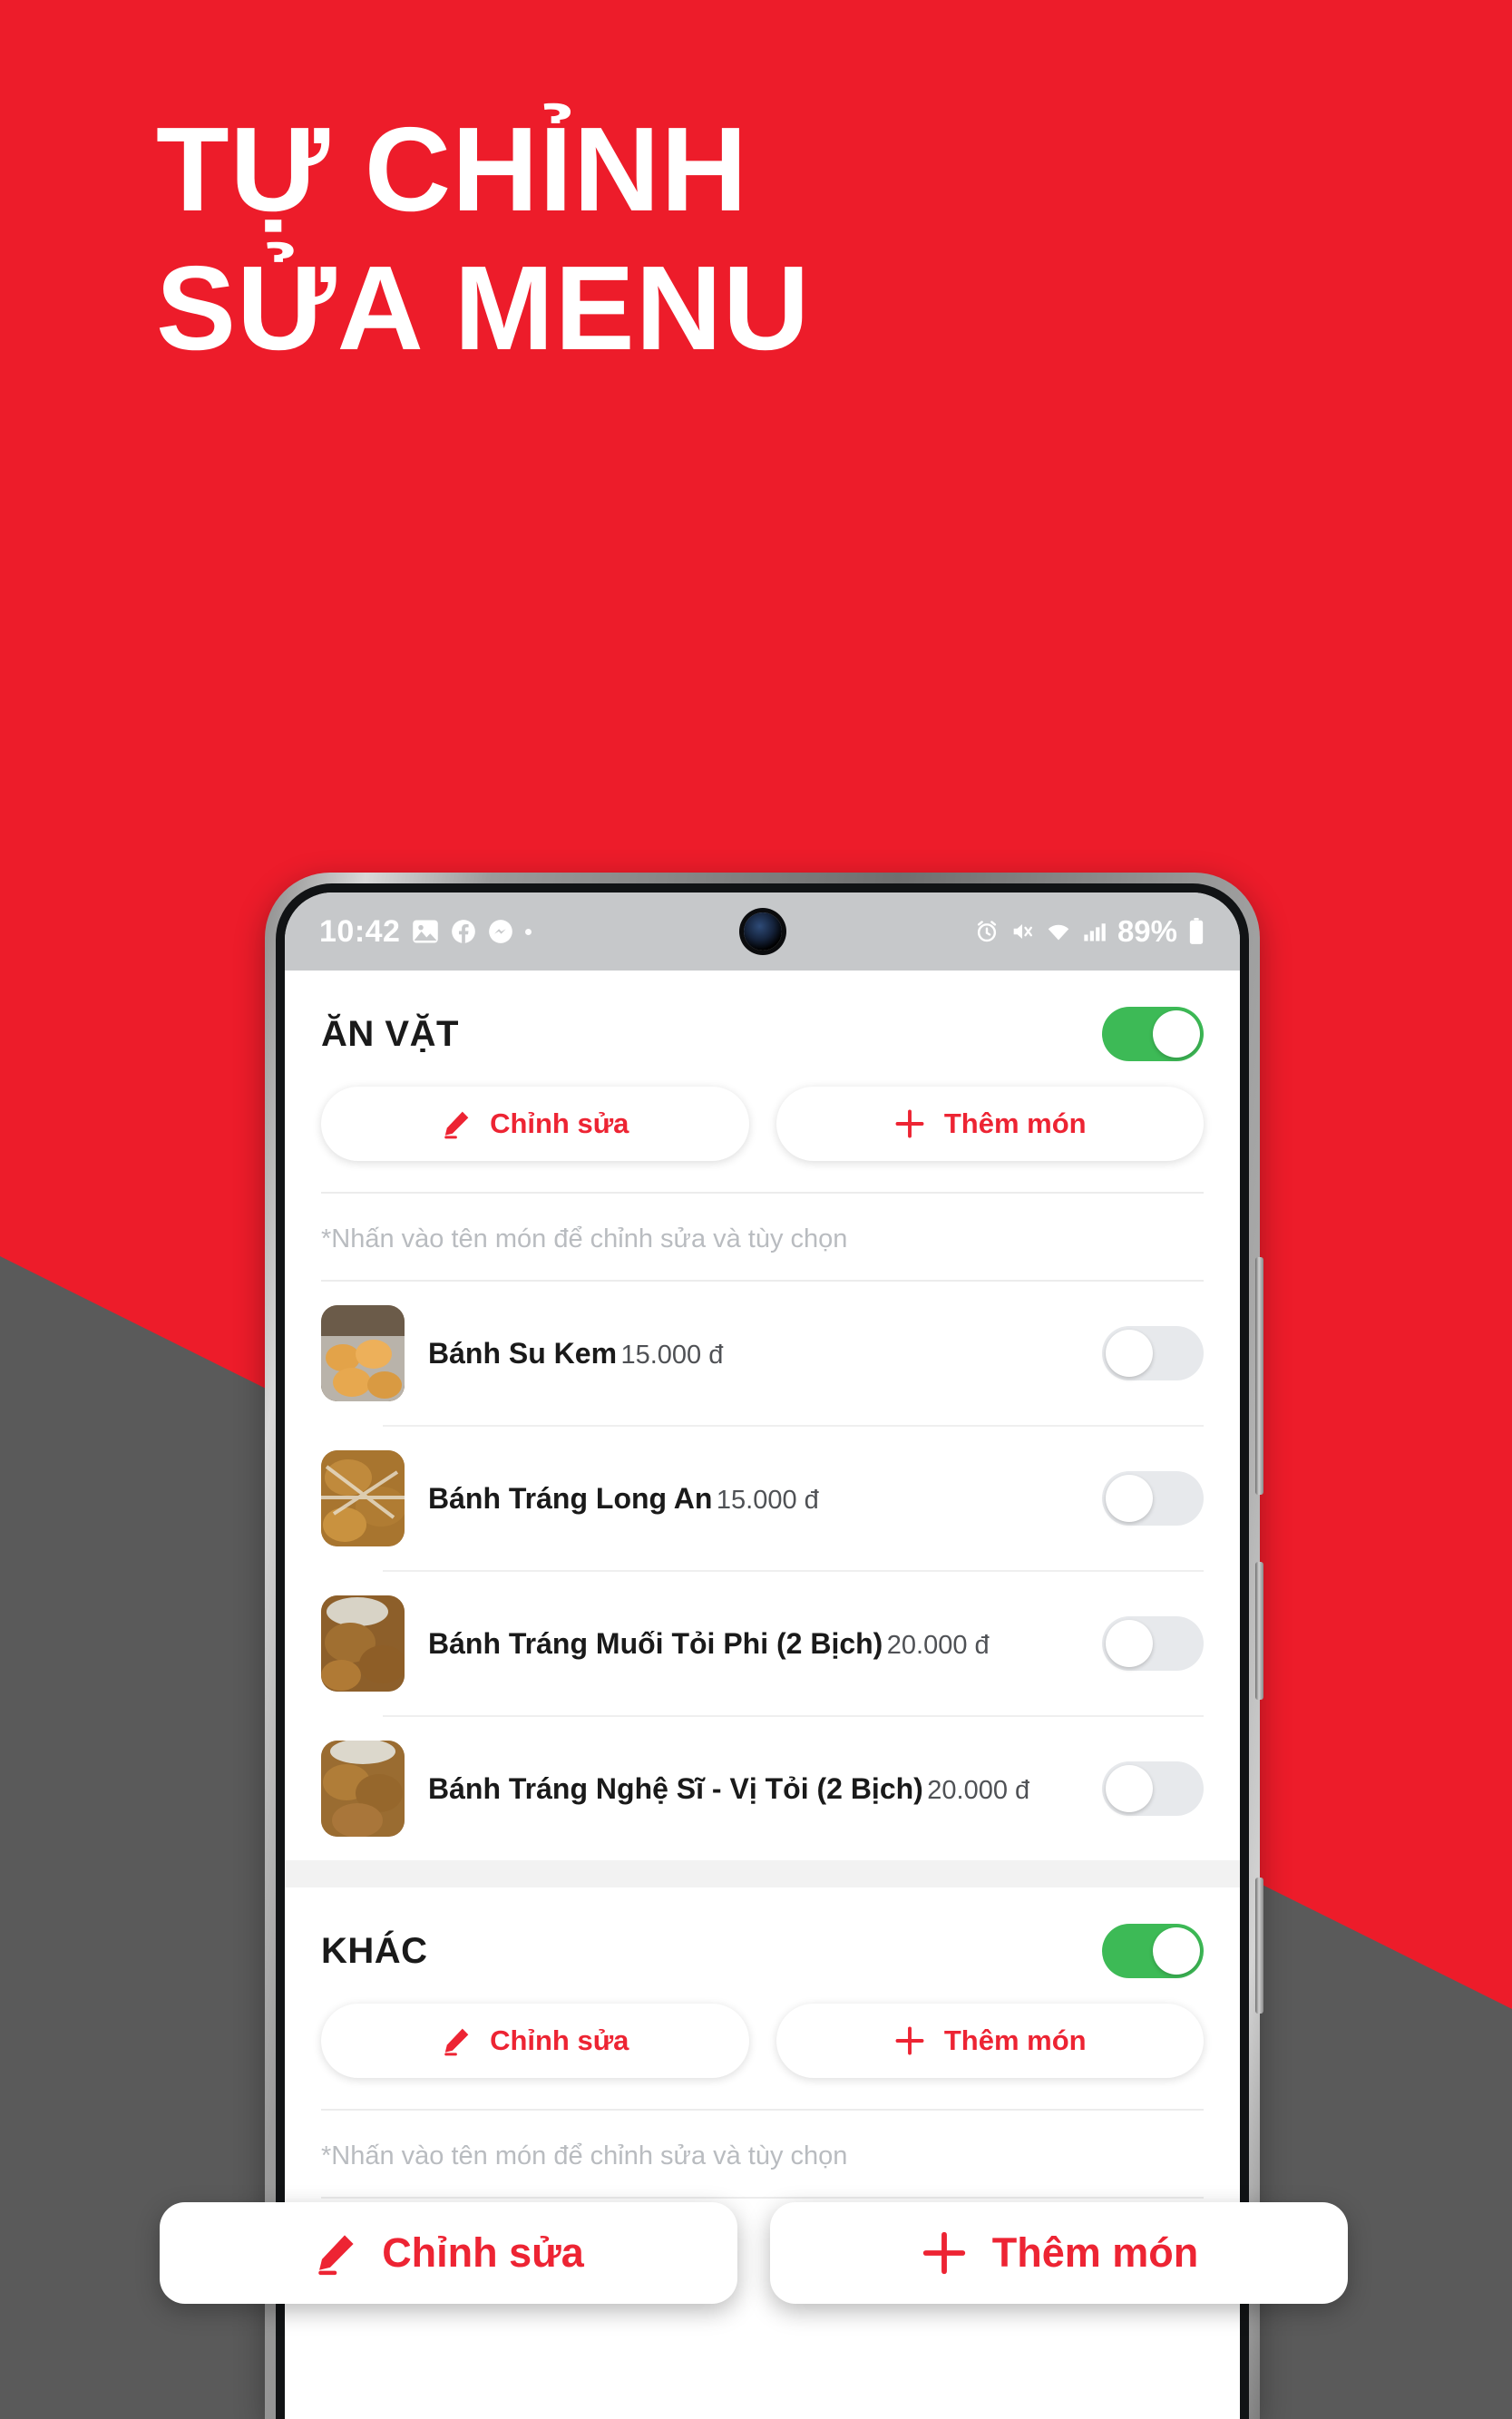 This screenshot has width=1512, height=2419. I want to click on callout-add-button: Thêm món, so click(1059, 2253).